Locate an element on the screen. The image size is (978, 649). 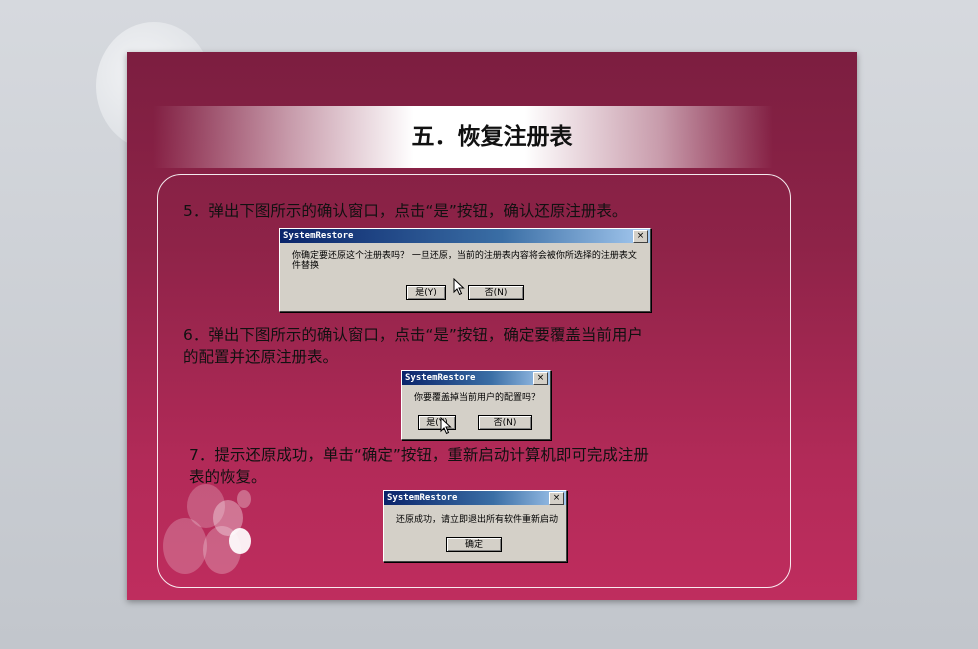
restore-success-dialog: SystemRestore × 还原成功，请立即退出所有软件重新启动 确定 is located at coordinates (475, 526).